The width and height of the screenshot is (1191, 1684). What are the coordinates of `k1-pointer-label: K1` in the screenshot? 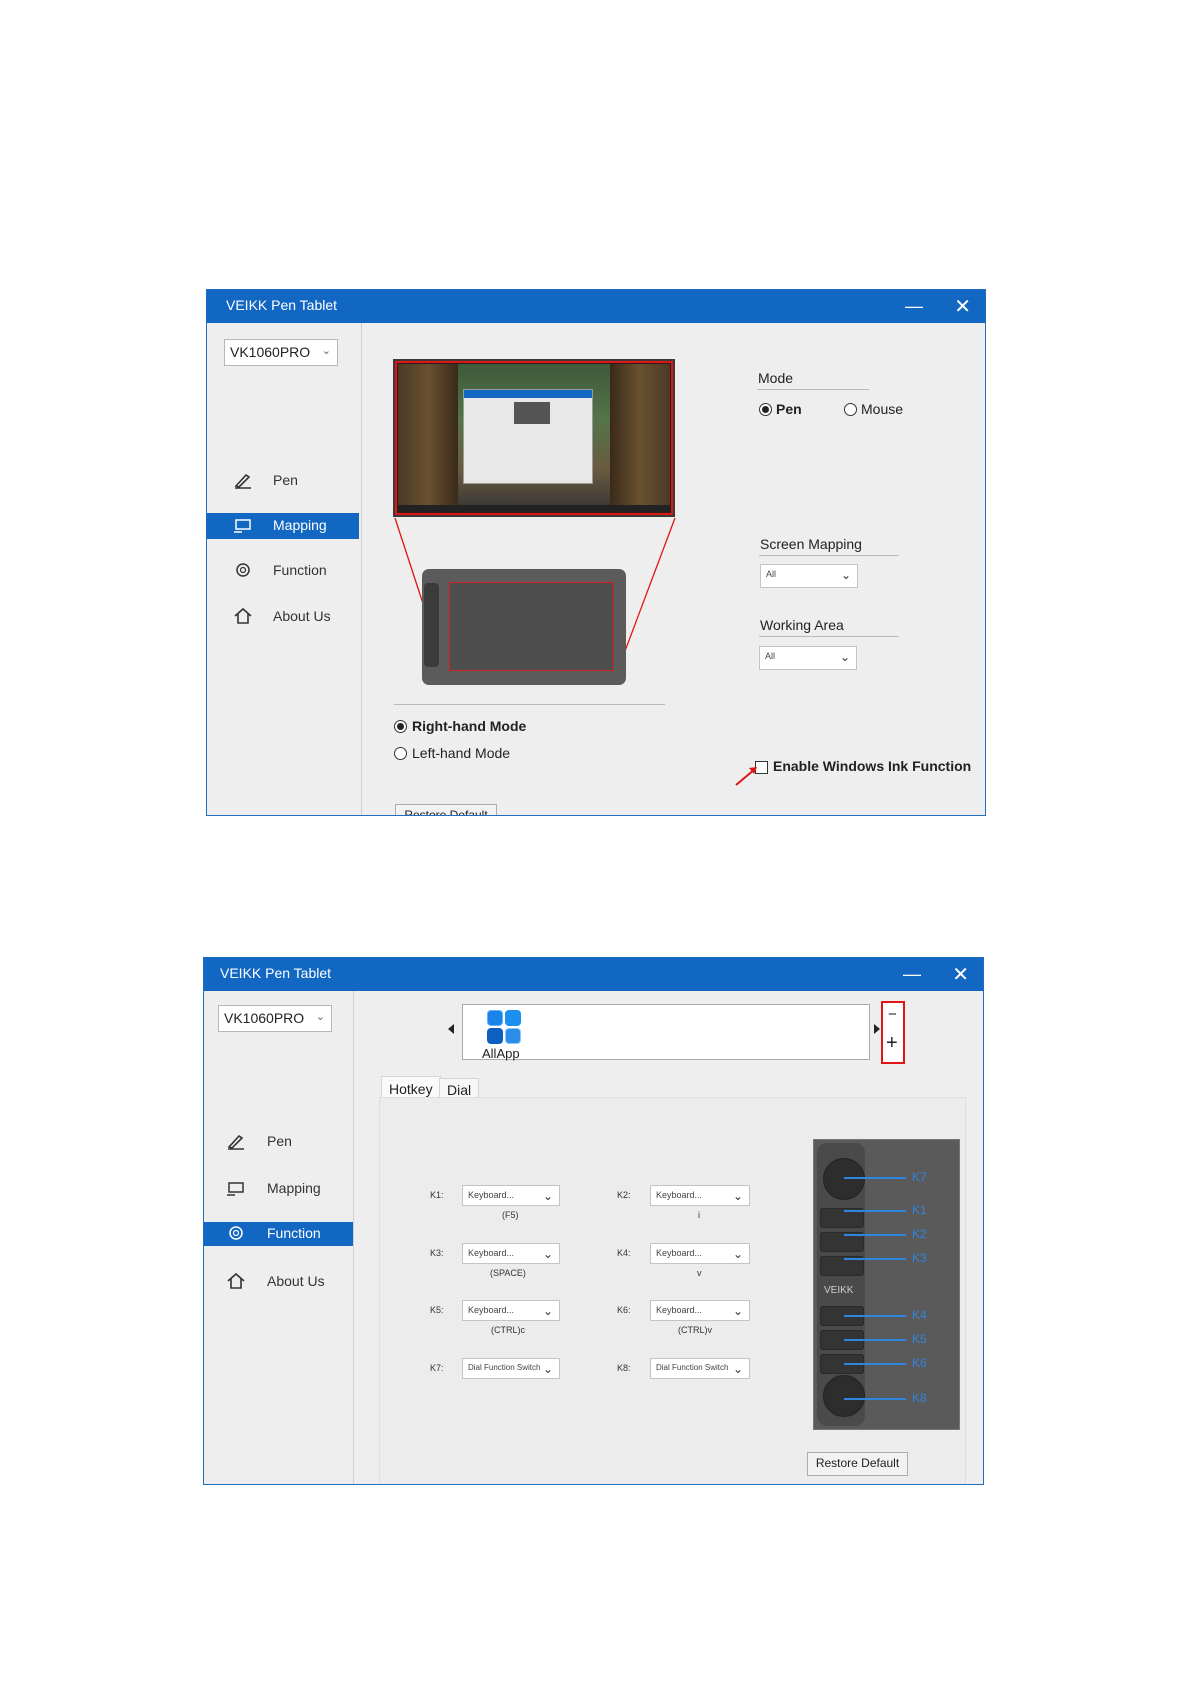 It's located at (919, 1210).